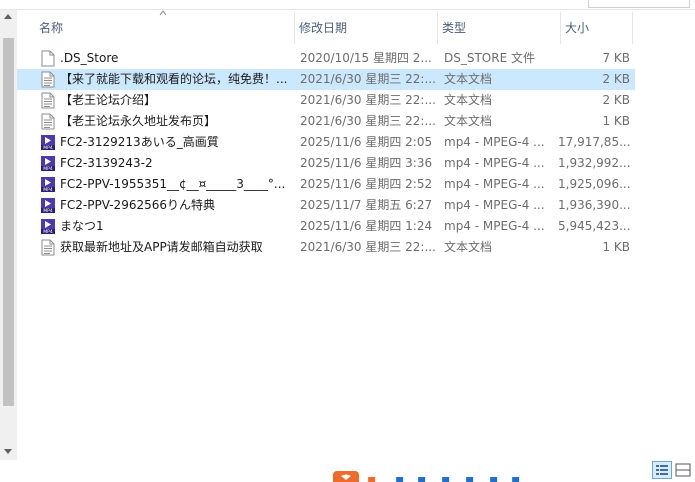 The height and width of the screenshot is (482, 695). I want to click on file-name: .DS_Store, so click(89, 58).